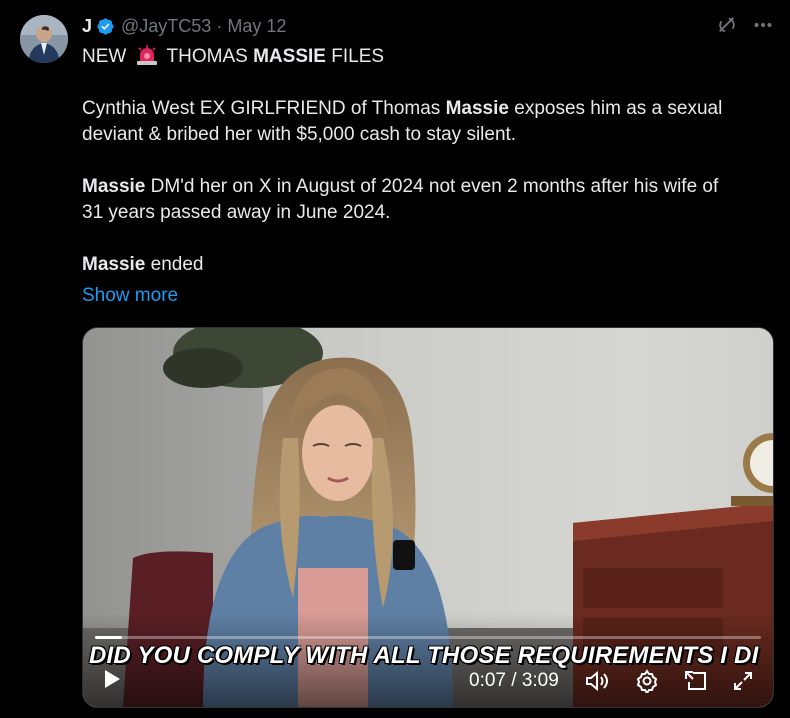 The height and width of the screenshot is (718, 790). Describe the element at coordinates (44, 39) in the screenshot. I see `avatar` at that location.